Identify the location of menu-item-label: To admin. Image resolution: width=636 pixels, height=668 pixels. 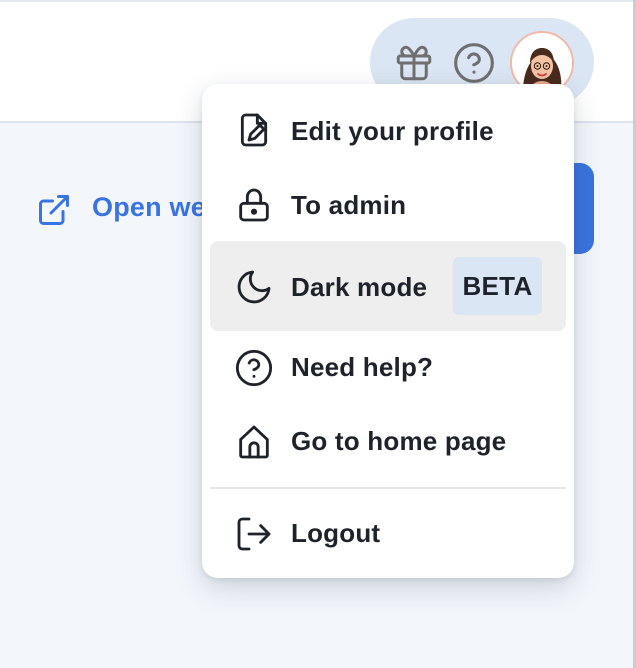
(349, 205).